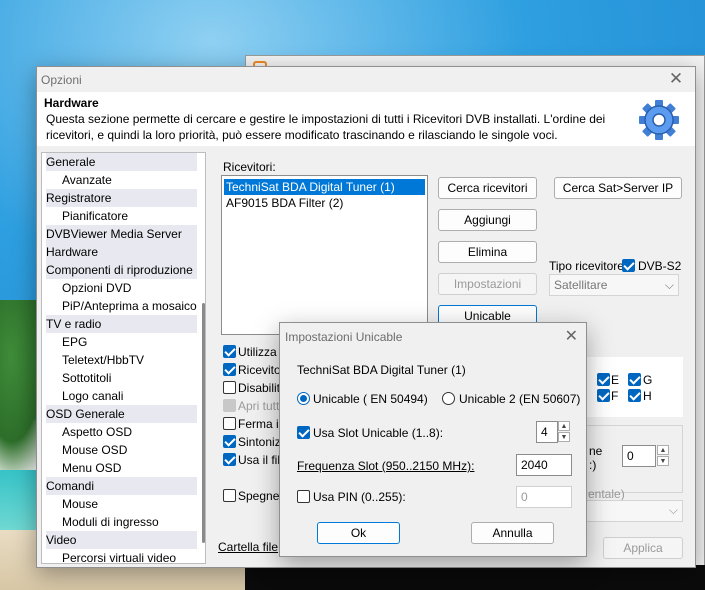 The width and height of the screenshot is (705, 590). Describe the element at coordinates (520, 399) in the screenshot. I see `unicable2-label: Unicable 2 (EN 50607)` at that location.